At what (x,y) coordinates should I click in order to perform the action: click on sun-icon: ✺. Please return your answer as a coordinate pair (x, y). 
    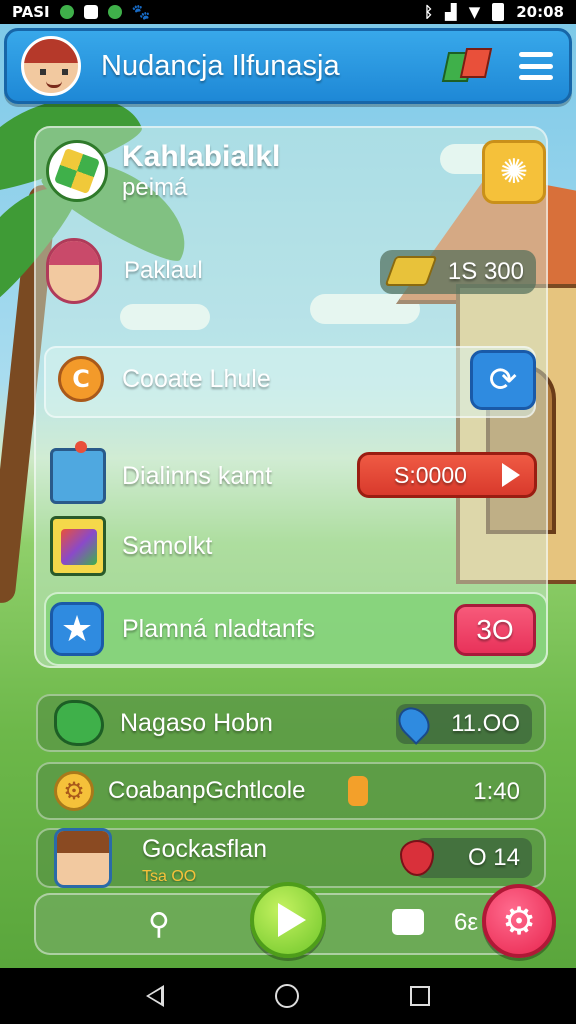
    Looking at the image, I should click on (514, 172).